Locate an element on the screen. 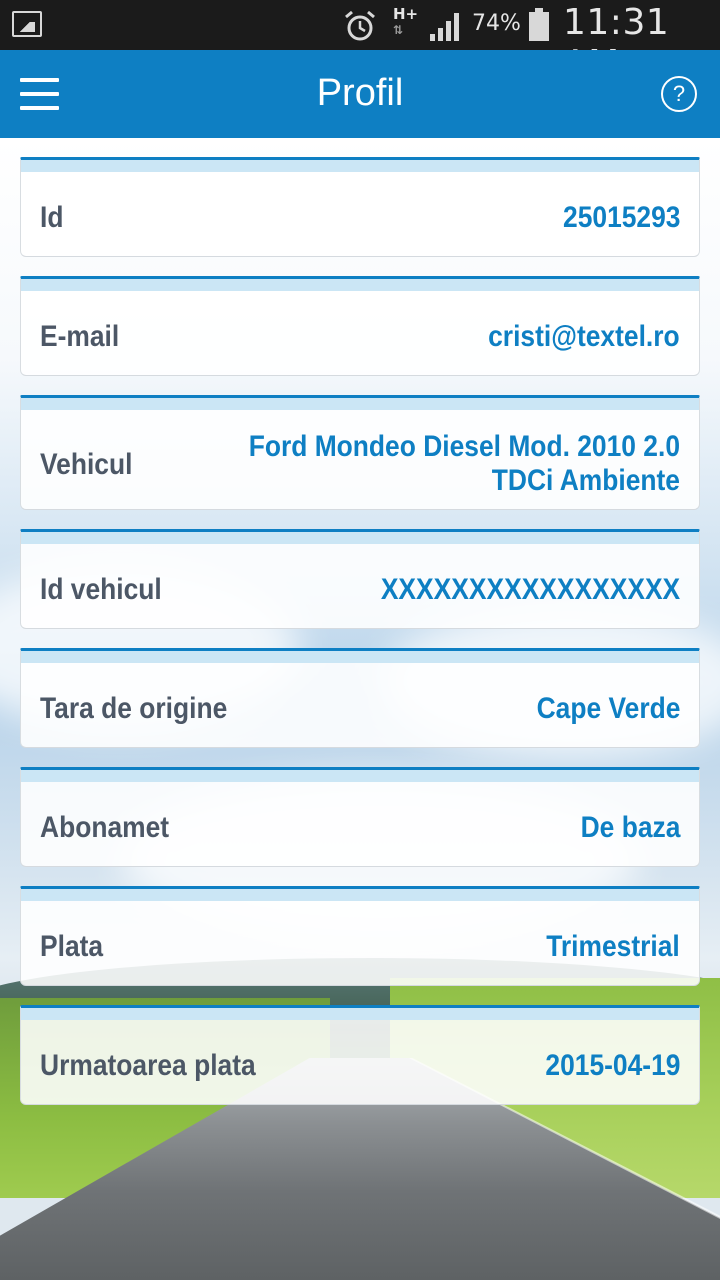 This screenshot has width=720, height=1280. signal-icon is located at coordinates (444, 27).